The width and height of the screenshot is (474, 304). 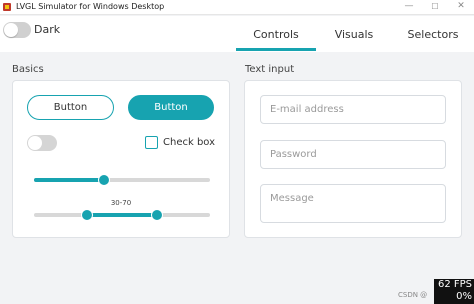 What do you see at coordinates (151, 142) in the screenshot?
I see `checkbox` at bounding box center [151, 142].